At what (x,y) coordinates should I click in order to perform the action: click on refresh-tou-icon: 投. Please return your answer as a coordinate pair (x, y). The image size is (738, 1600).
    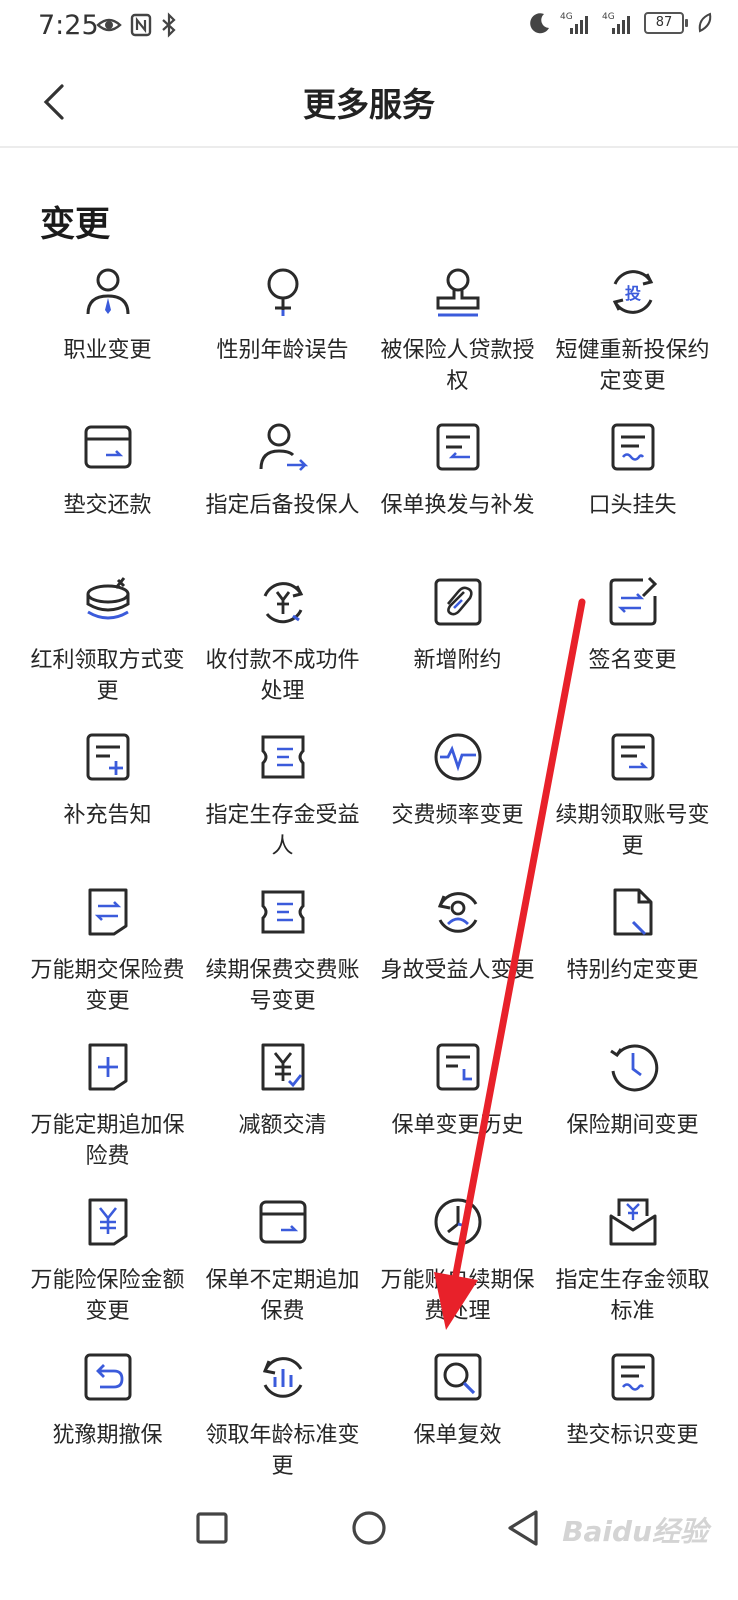
    Looking at the image, I should click on (632, 292).